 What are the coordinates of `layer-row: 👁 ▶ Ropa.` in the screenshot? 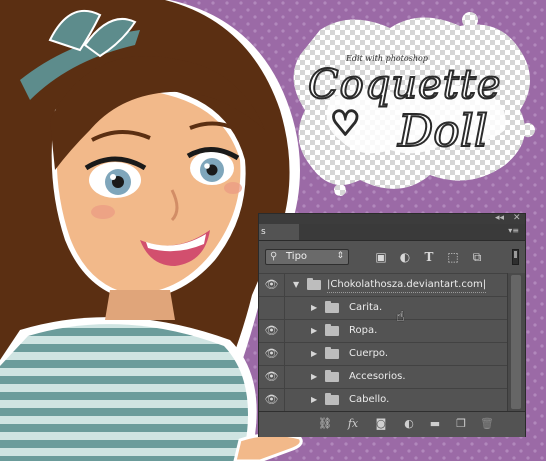 It's located at (383, 330).